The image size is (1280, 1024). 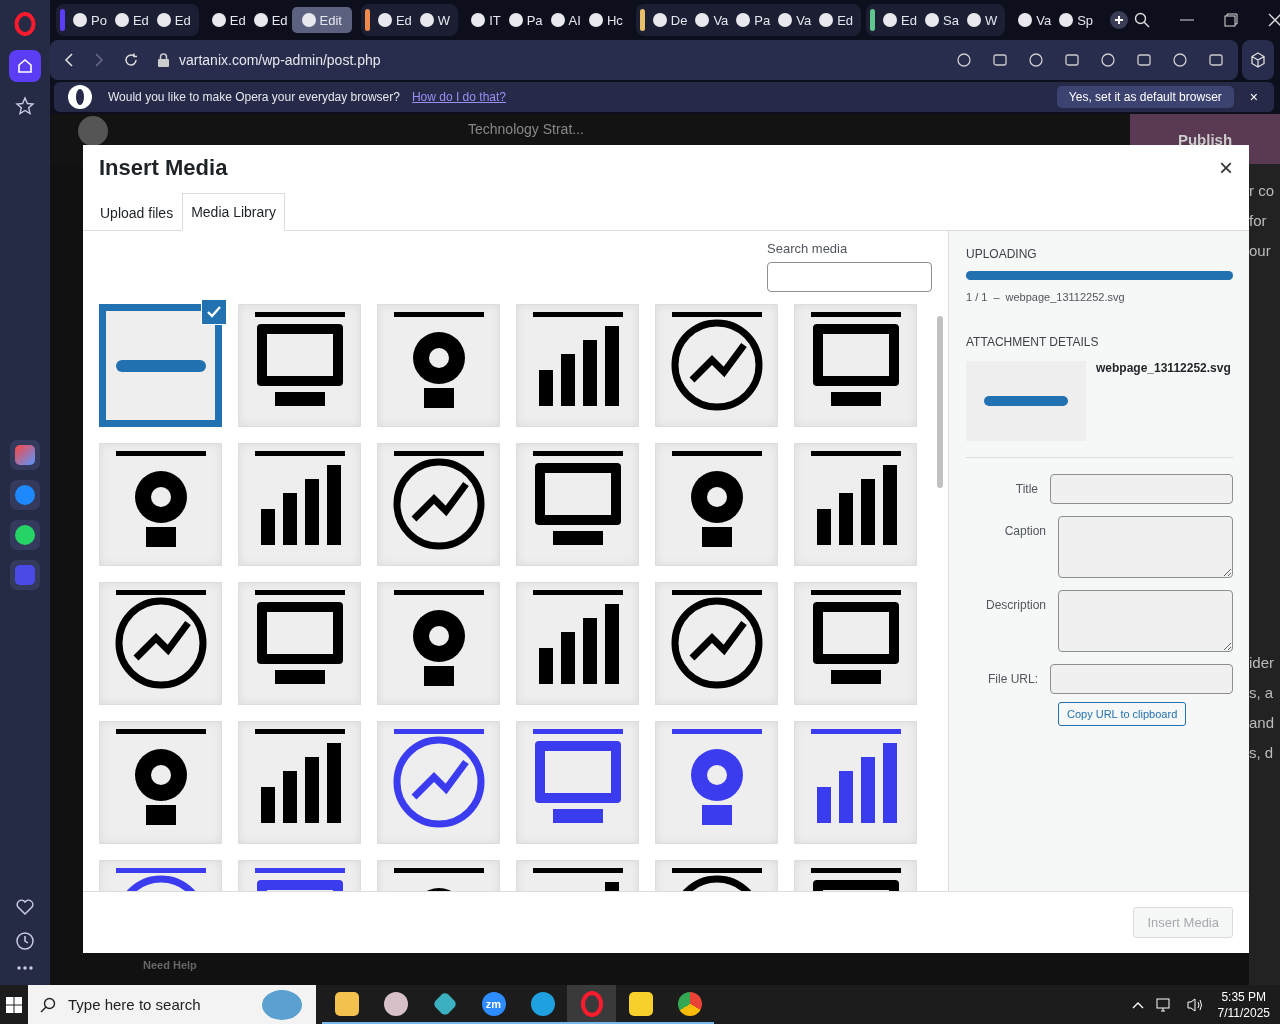 I want to click on browser-tab: Sa, so click(x=942, y=20).